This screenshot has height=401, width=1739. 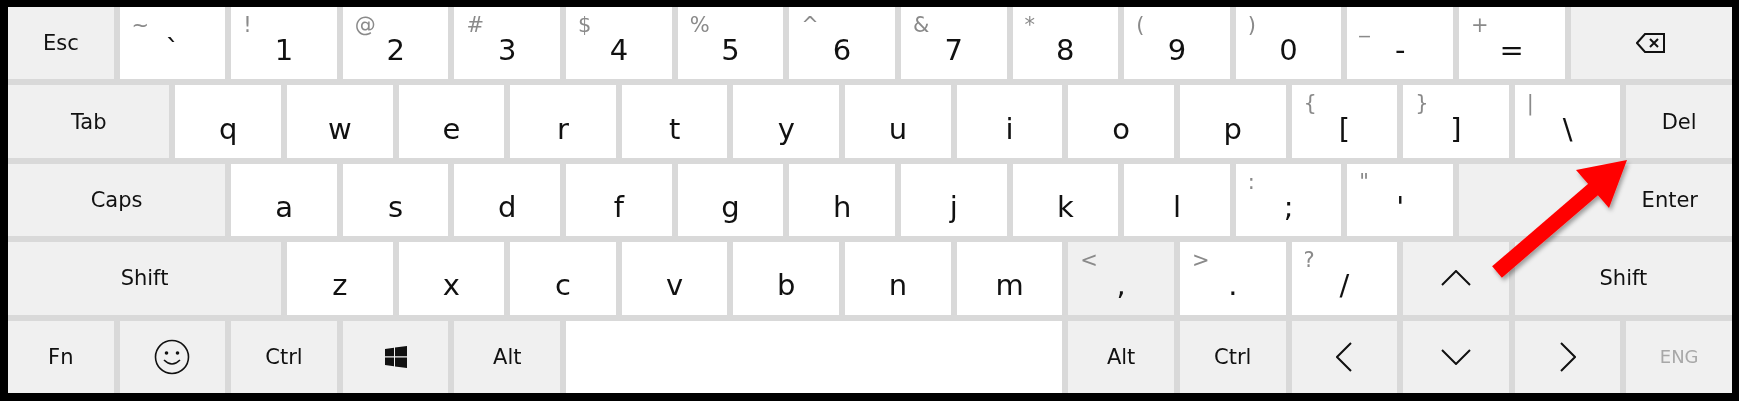 What do you see at coordinates (563, 278) in the screenshot?
I see `character-key: c` at bounding box center [563, 278].